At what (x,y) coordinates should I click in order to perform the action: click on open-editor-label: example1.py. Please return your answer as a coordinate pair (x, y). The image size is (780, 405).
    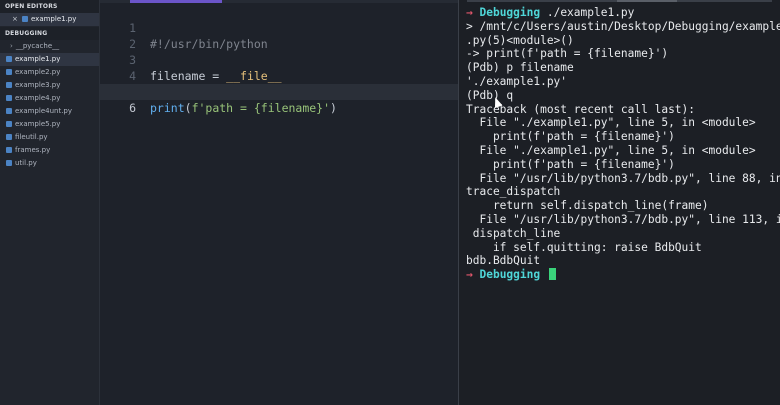
    Looking at the image, I should click on (54, 19).